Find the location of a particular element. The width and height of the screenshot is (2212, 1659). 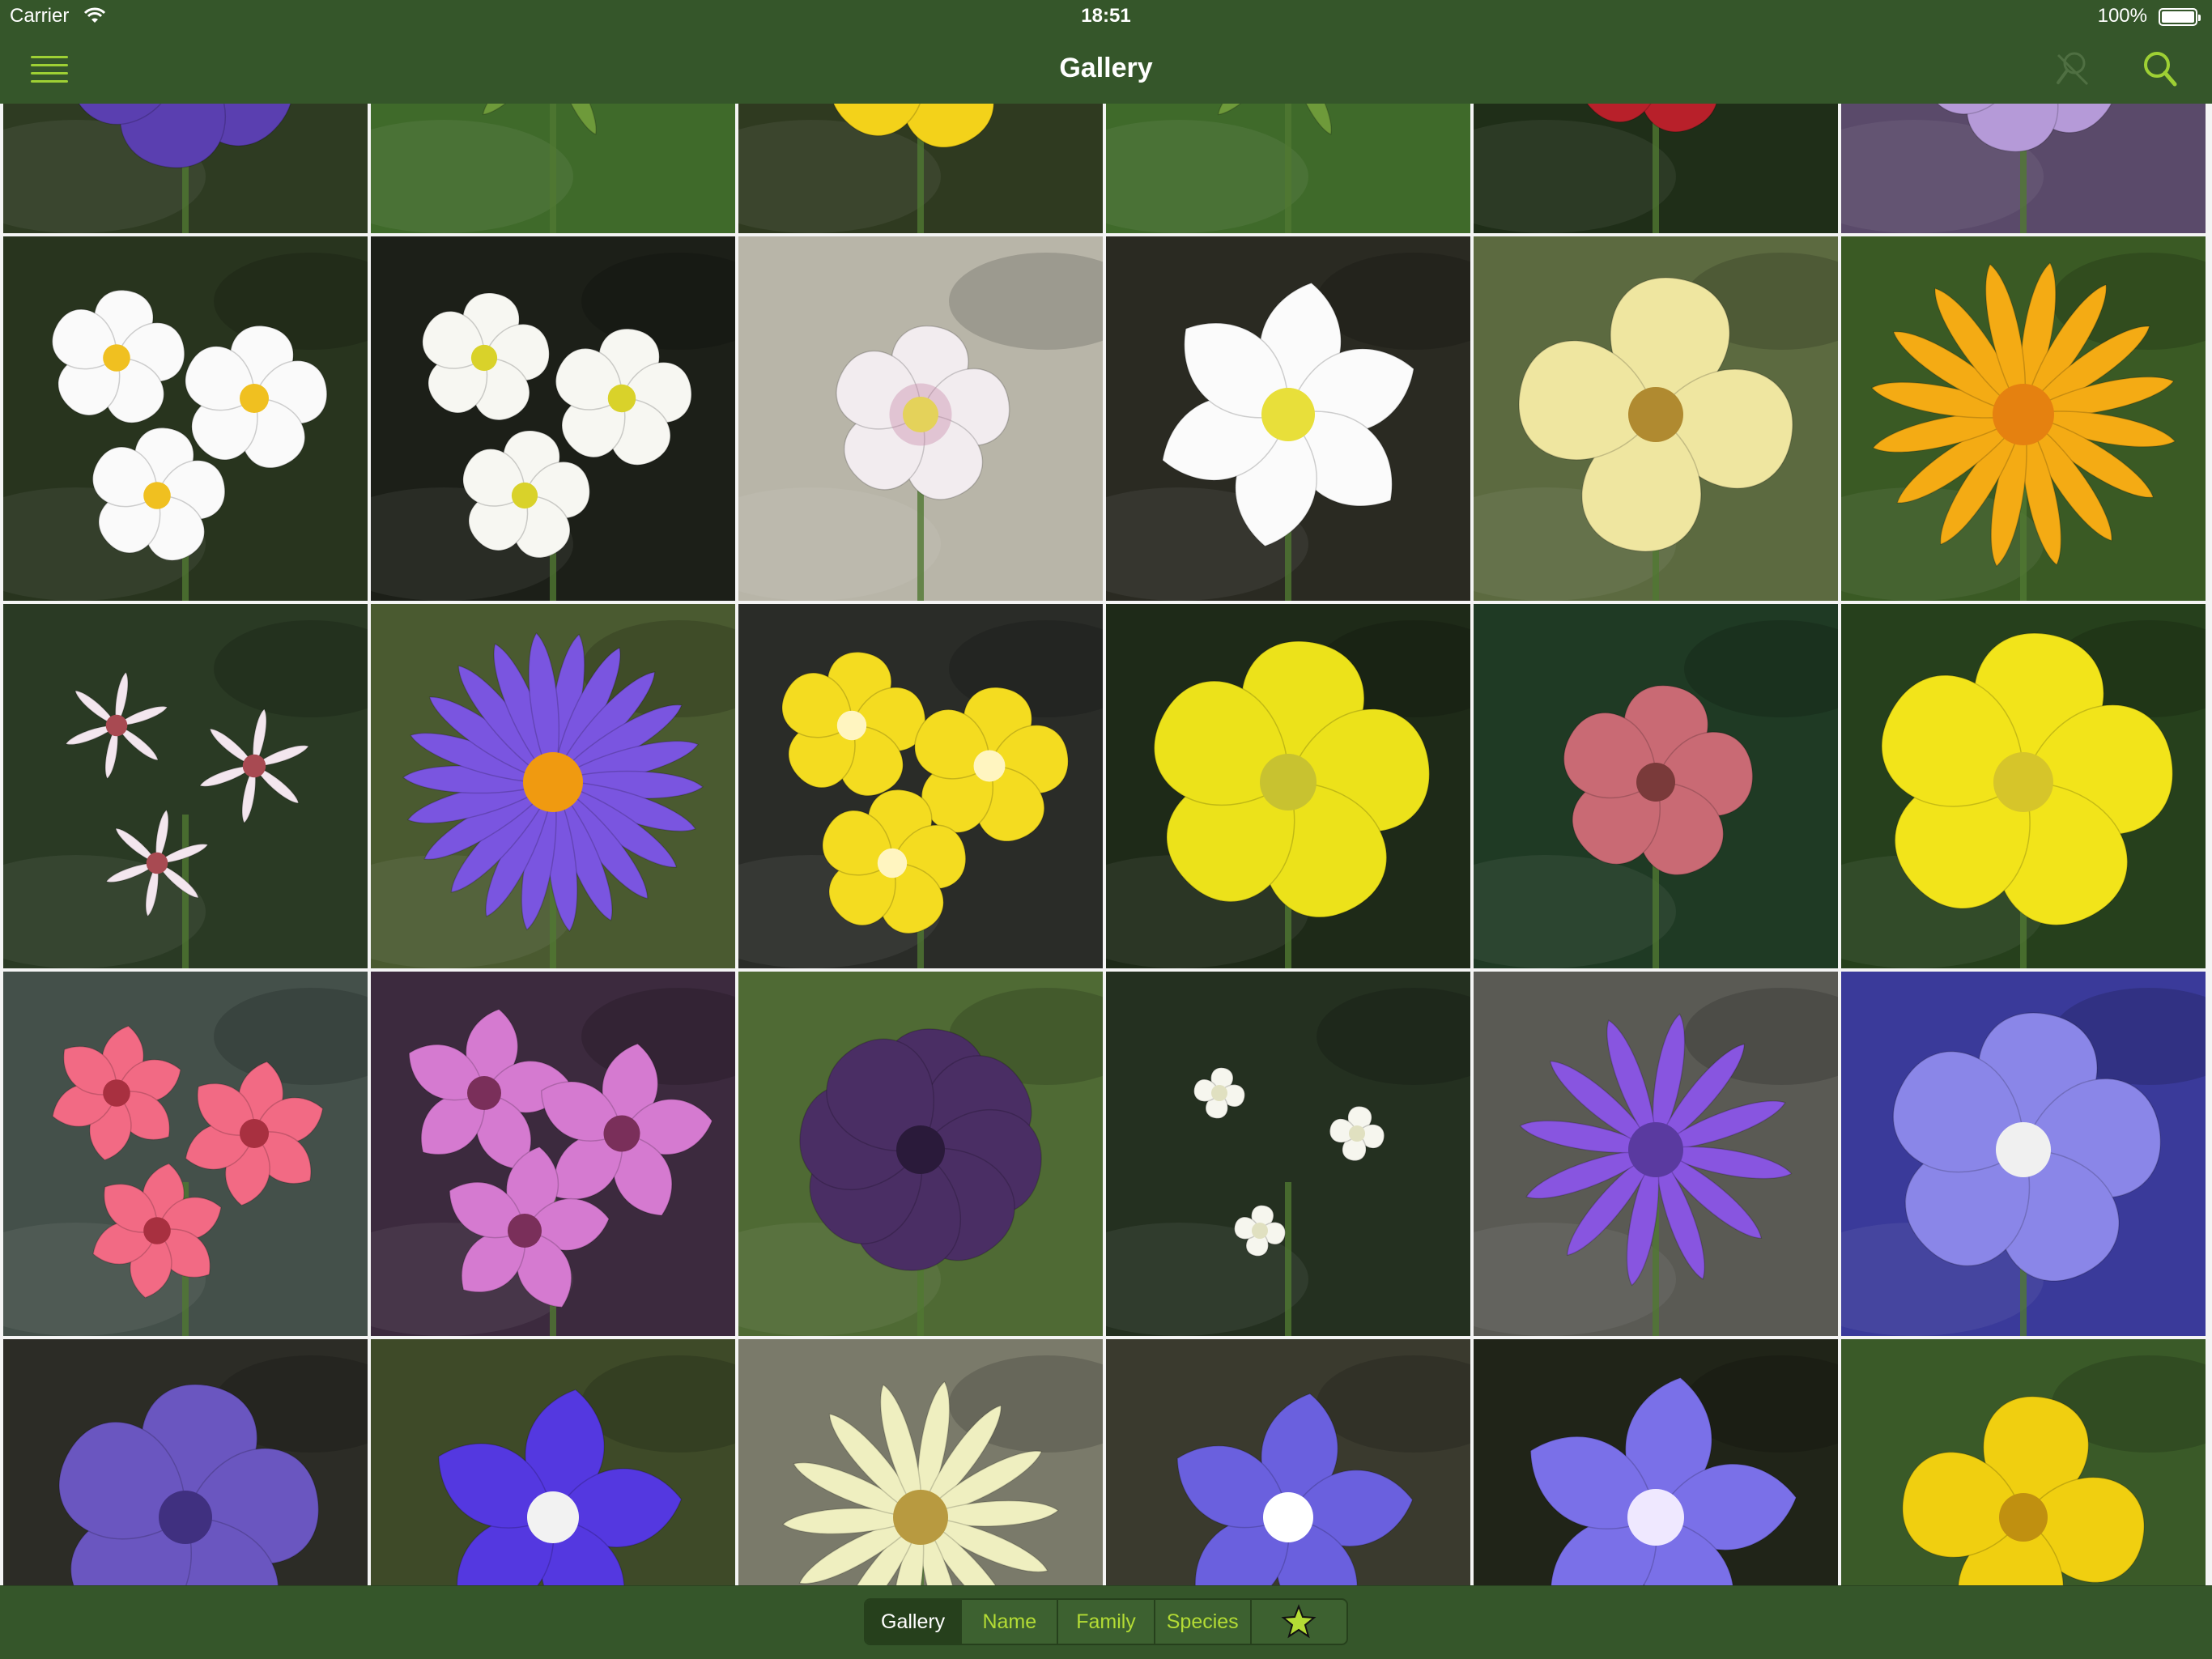

gallery-tile-red-avens-bud is located at coordinates (1656, 786).